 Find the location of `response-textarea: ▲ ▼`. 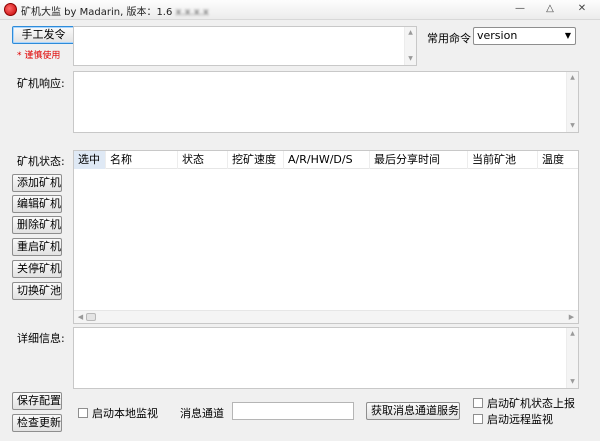

response-textarea: ▲ ▼ is located at coordinates (326, 102).